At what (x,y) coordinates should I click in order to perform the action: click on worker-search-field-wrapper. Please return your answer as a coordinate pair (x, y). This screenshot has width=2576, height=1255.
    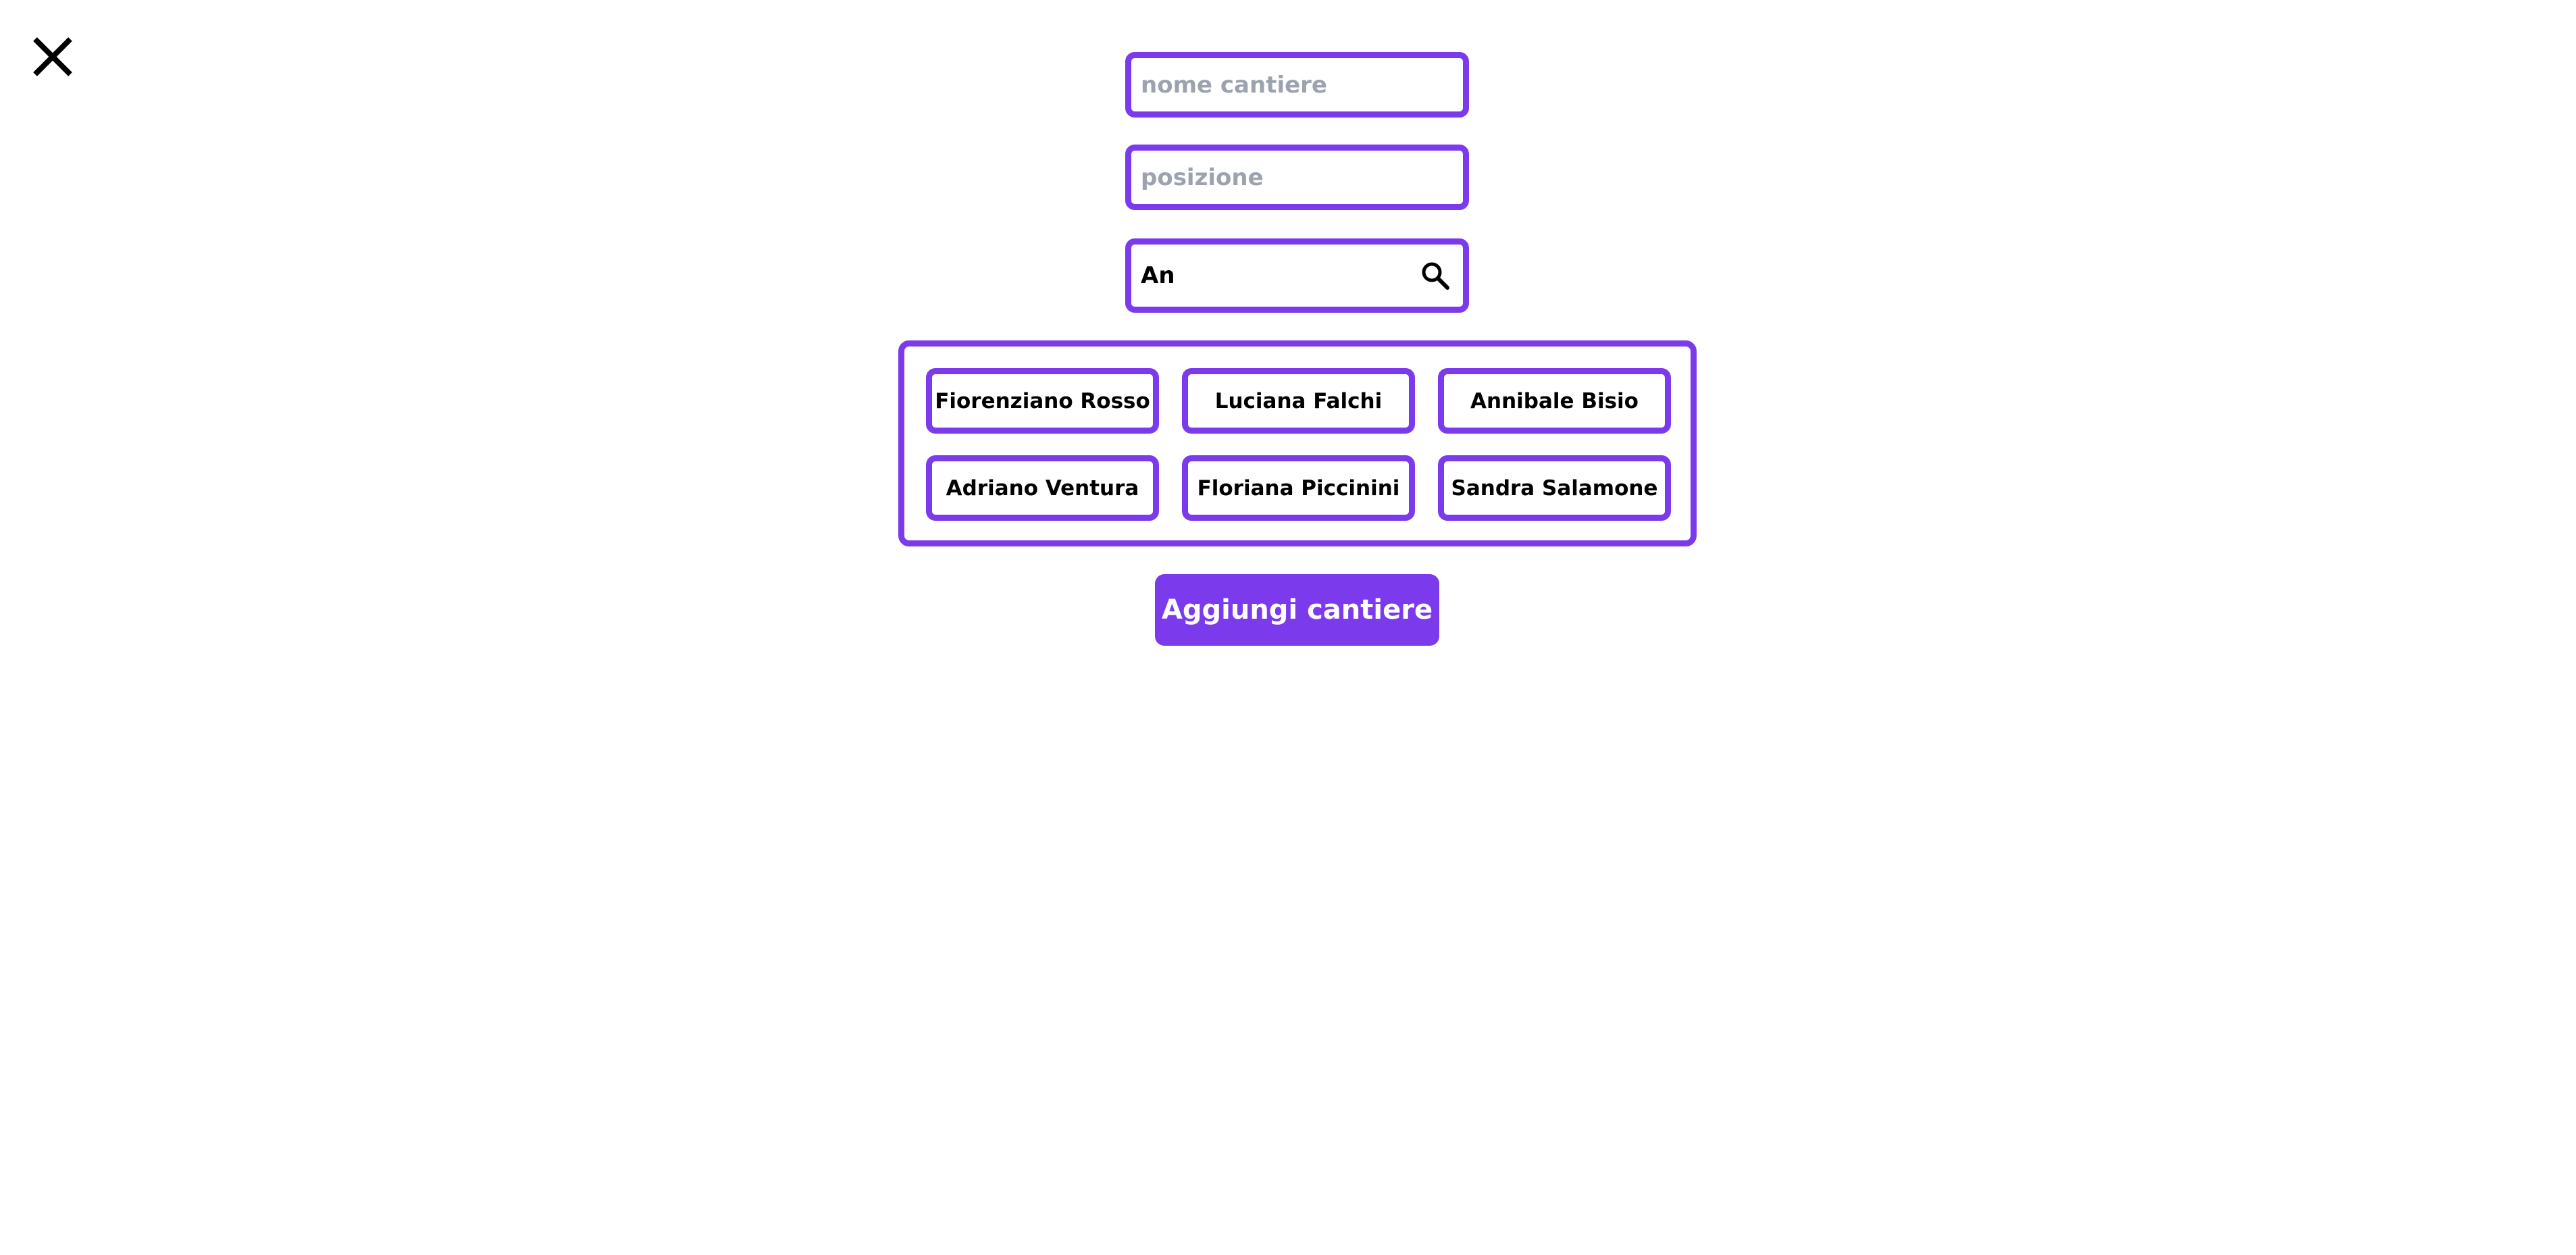
    Looking at the image, I should click on (1297, 275).